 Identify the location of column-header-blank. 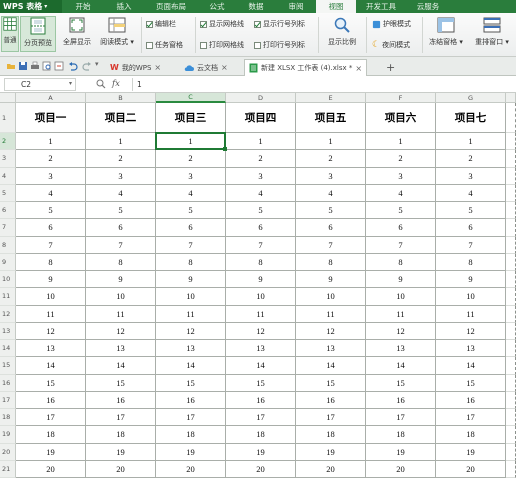
(511, 98).